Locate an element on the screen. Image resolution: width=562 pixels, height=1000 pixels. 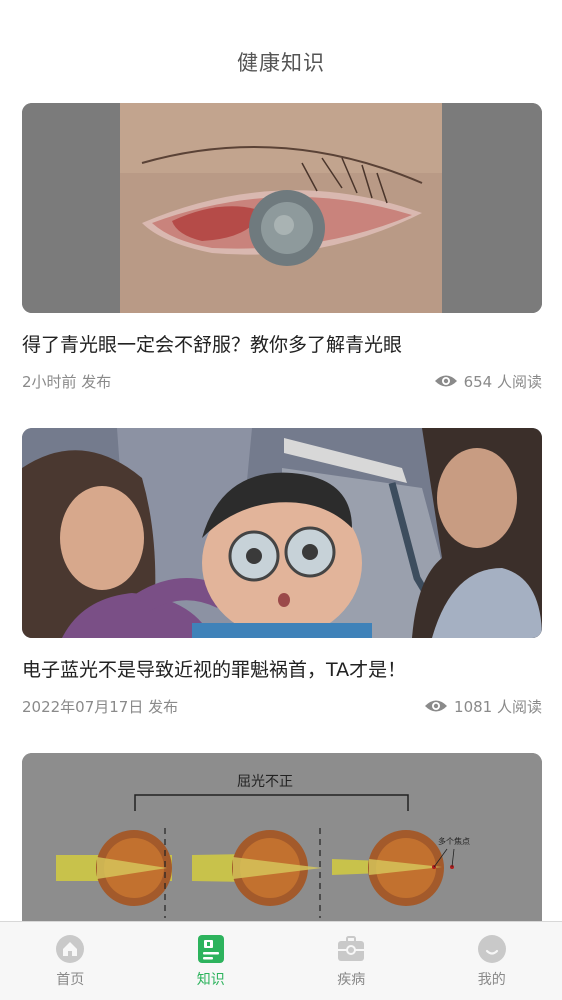
article-title: 得了青光眼一定会不舒服？教你多了解青光眼 is located at coordinates (282, 345).